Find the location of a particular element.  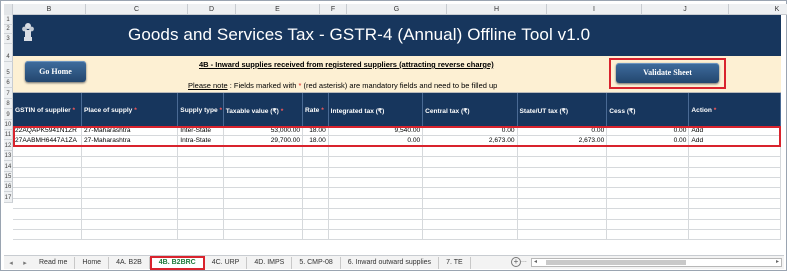

row-number: 13 is located at coordinates (8, 156).